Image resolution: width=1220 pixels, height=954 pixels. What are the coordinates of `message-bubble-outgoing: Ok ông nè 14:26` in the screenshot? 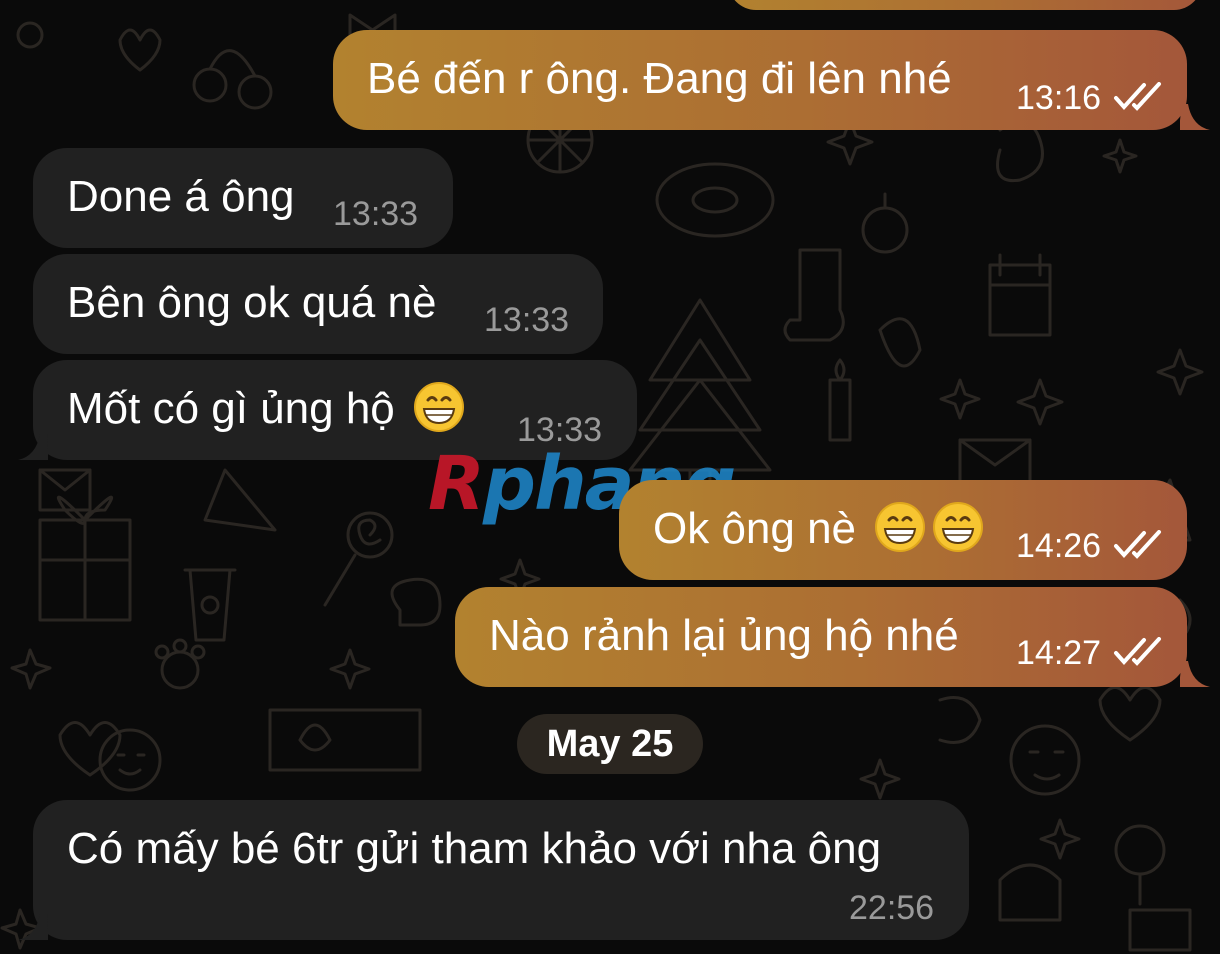 It's located at (903, 530).